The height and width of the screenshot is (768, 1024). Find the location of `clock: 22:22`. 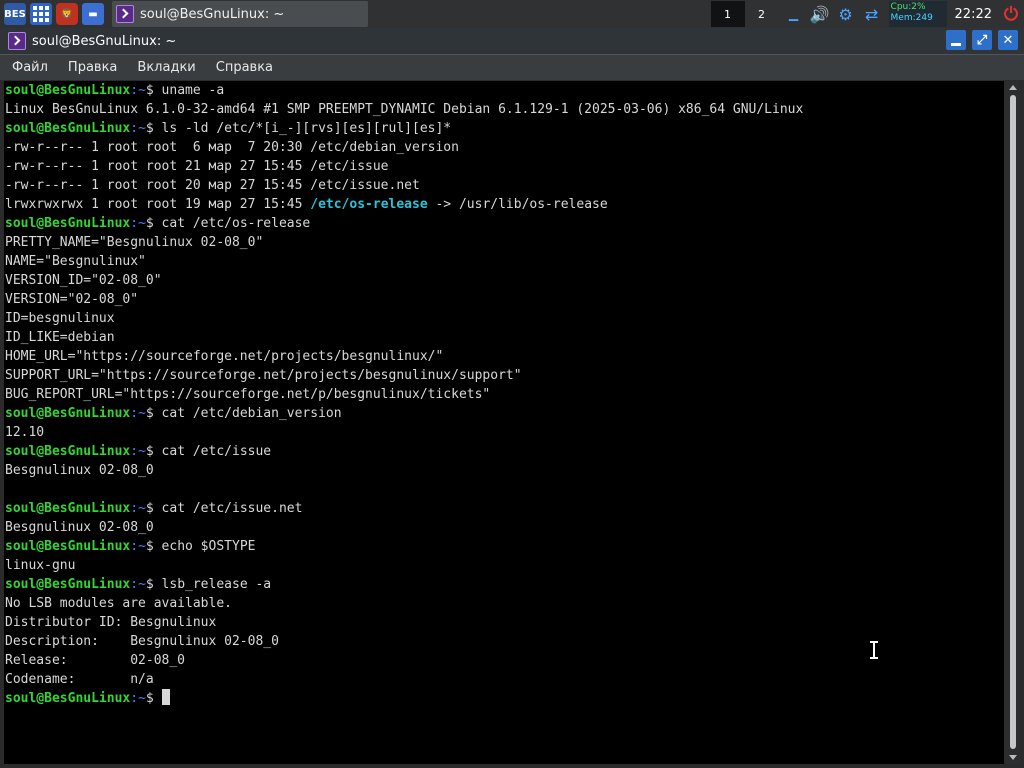

clock: 22:22 is located at coordinates (973, 14).